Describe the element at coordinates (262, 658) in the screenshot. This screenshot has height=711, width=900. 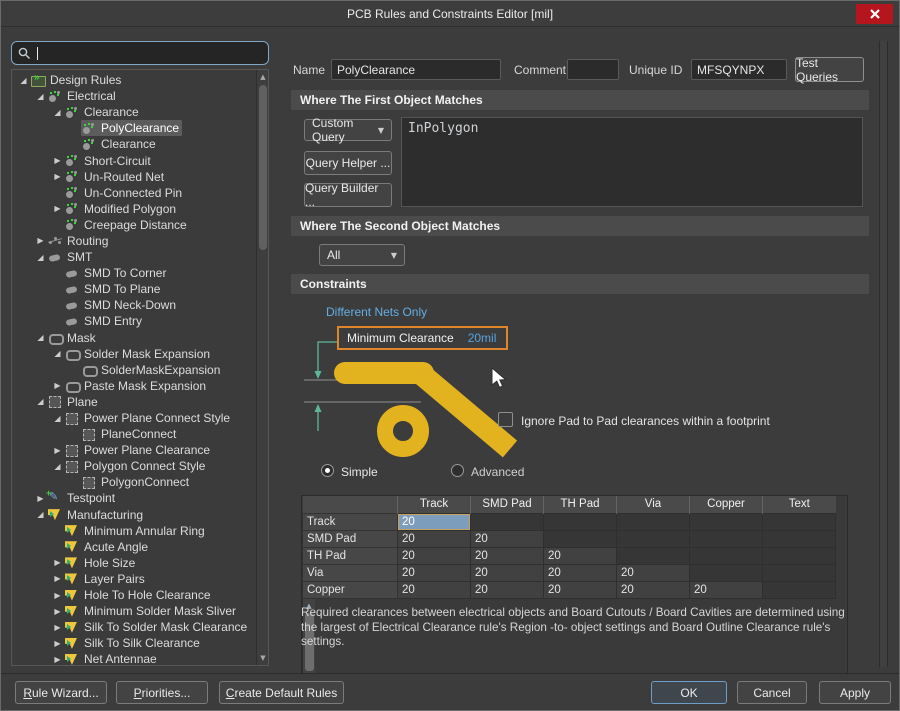
I see `scroll-down-icon: ▼` at that location.